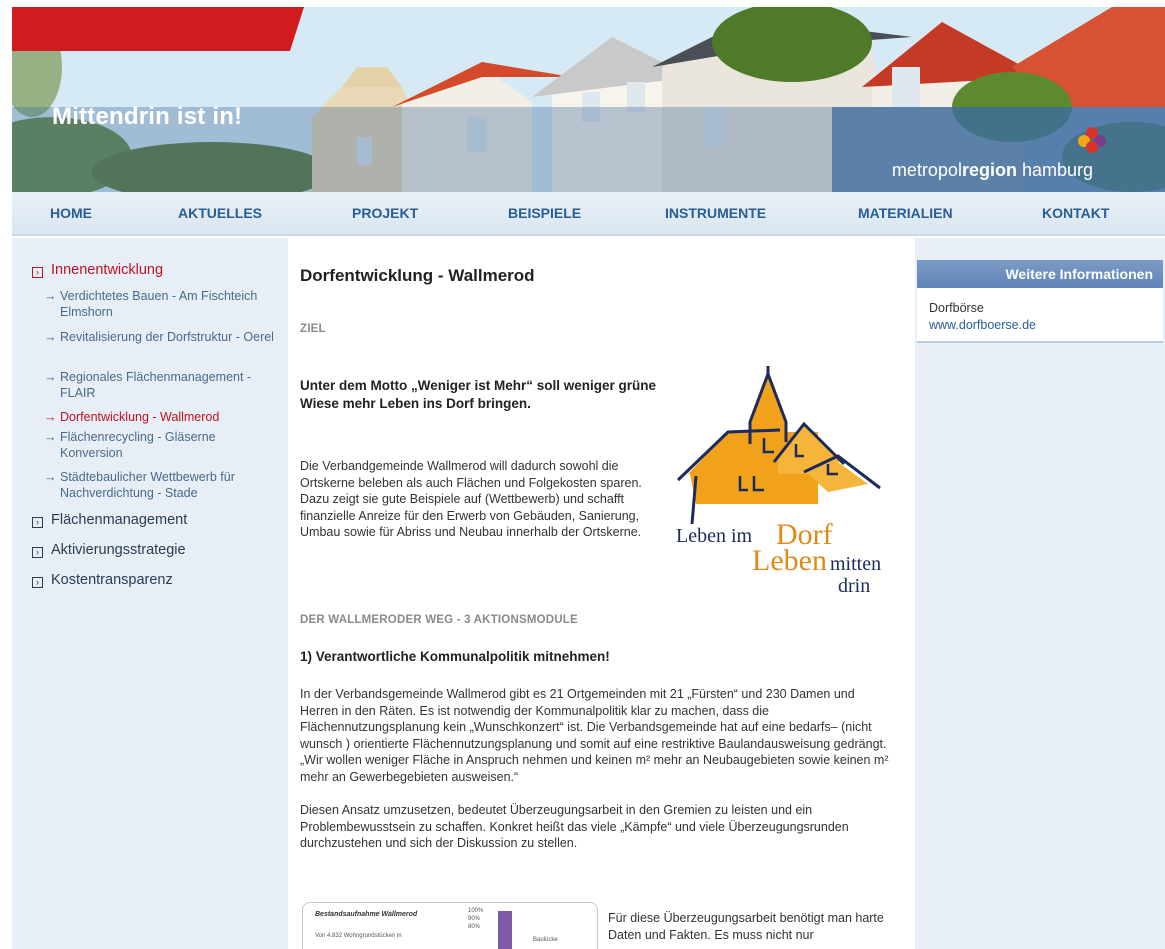 Image resolution: width=1165 pixels, height=949 pixels. I want to click on nav-beispiele: BEISPIELE, so click(544, 213).